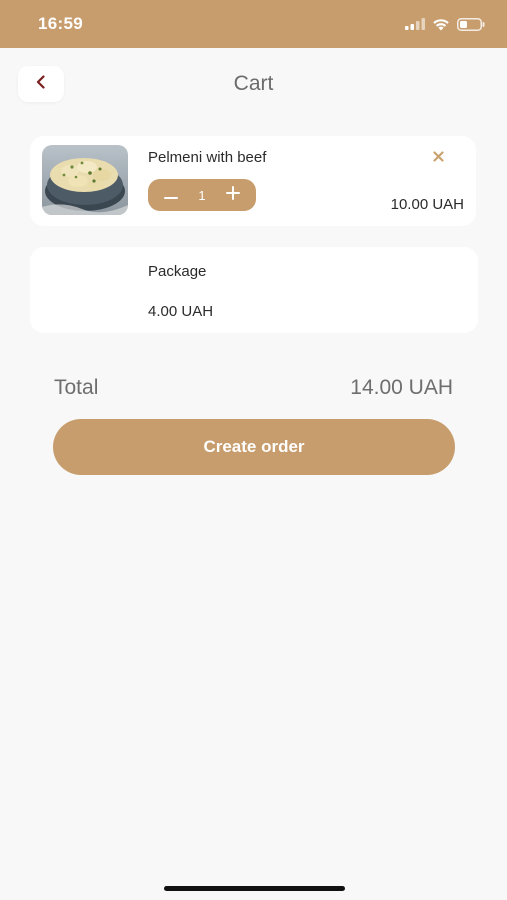  I want to click on create-order-button: Create order, so click(254, 447).